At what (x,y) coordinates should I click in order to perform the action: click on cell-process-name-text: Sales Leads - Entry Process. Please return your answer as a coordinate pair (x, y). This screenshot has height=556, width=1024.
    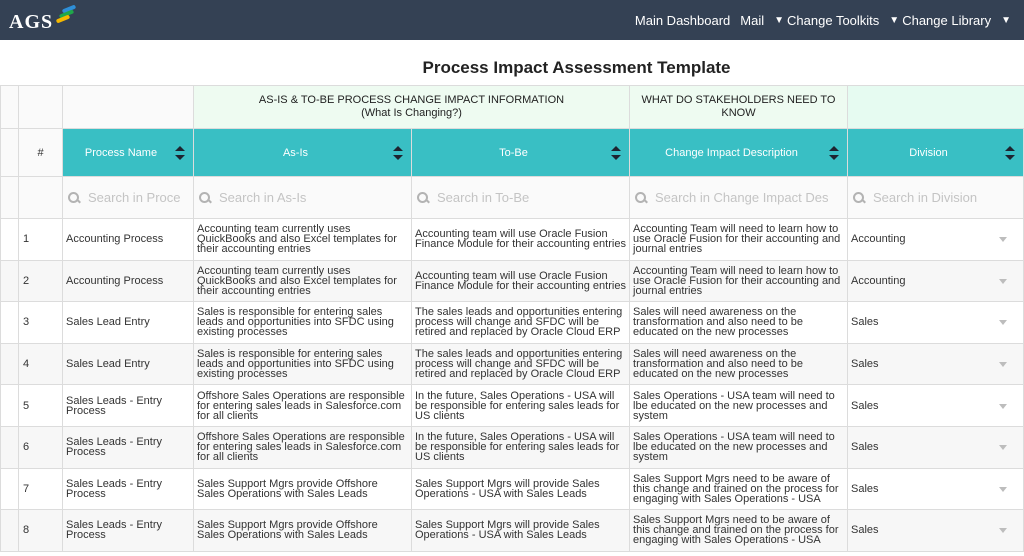
    Looking at the image, I should click on (114, 488).